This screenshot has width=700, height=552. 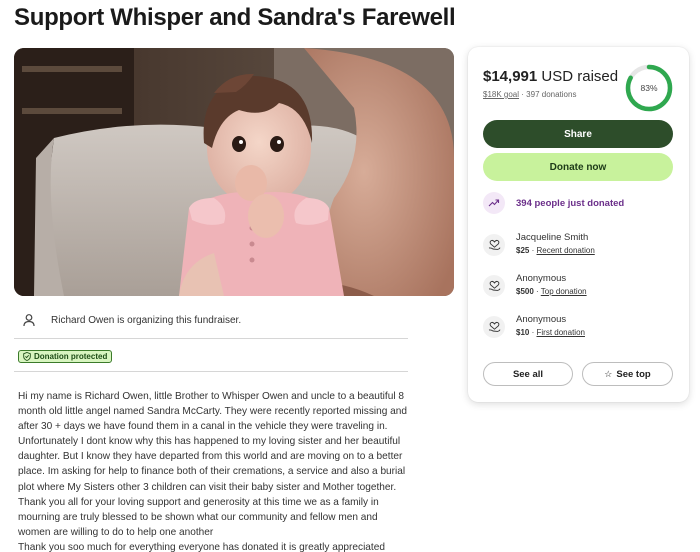 I want to click on see-all-button: See all, so click(x=528, y=374).